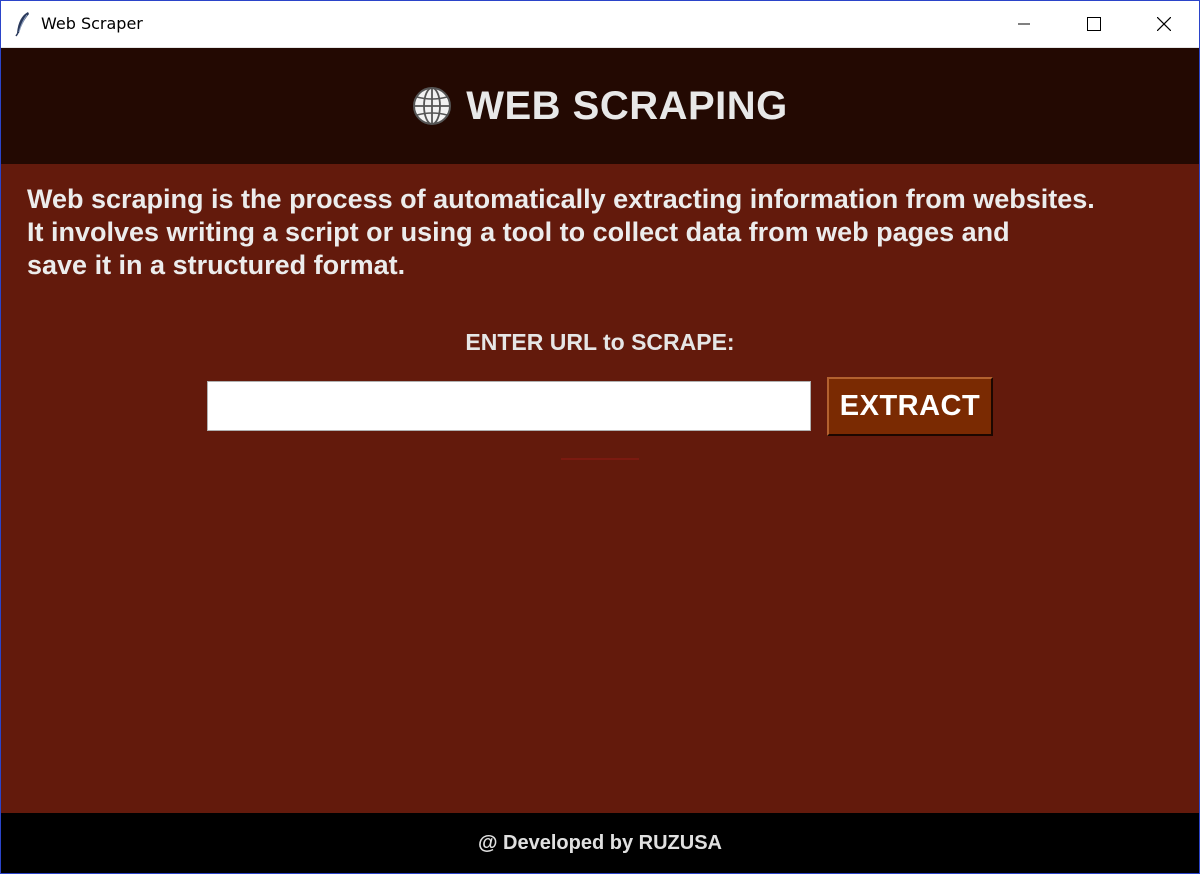 Image resolution: width=1200 pixels, height=874 pixels. I want to click on extract-button: EXTRACT, so click(910, 406).